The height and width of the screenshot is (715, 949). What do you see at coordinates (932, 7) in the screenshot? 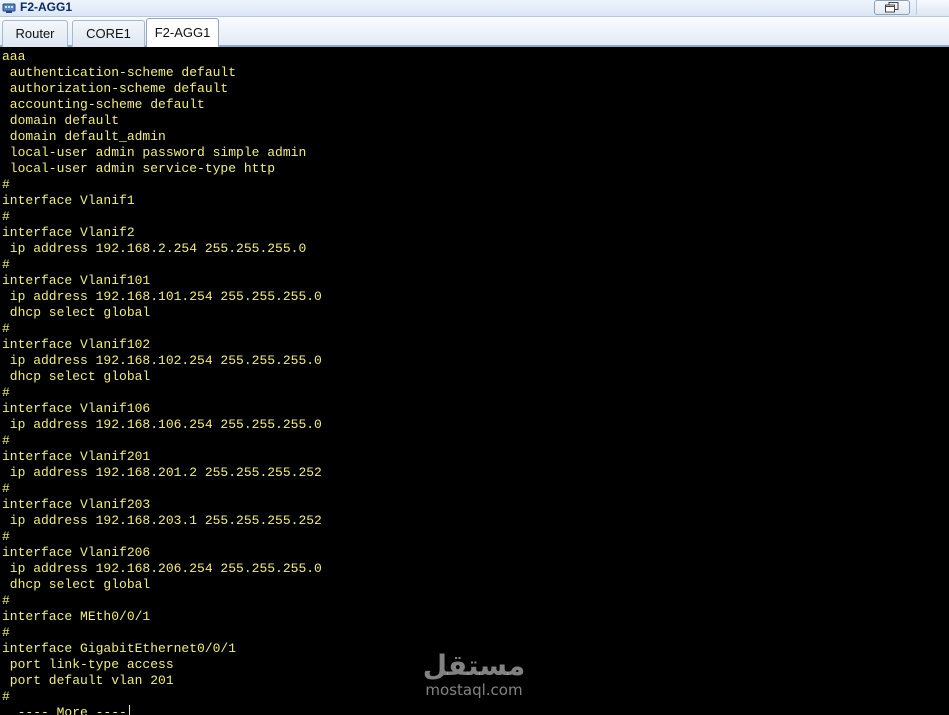
I see `close-button` at bounding box center [932, 7].